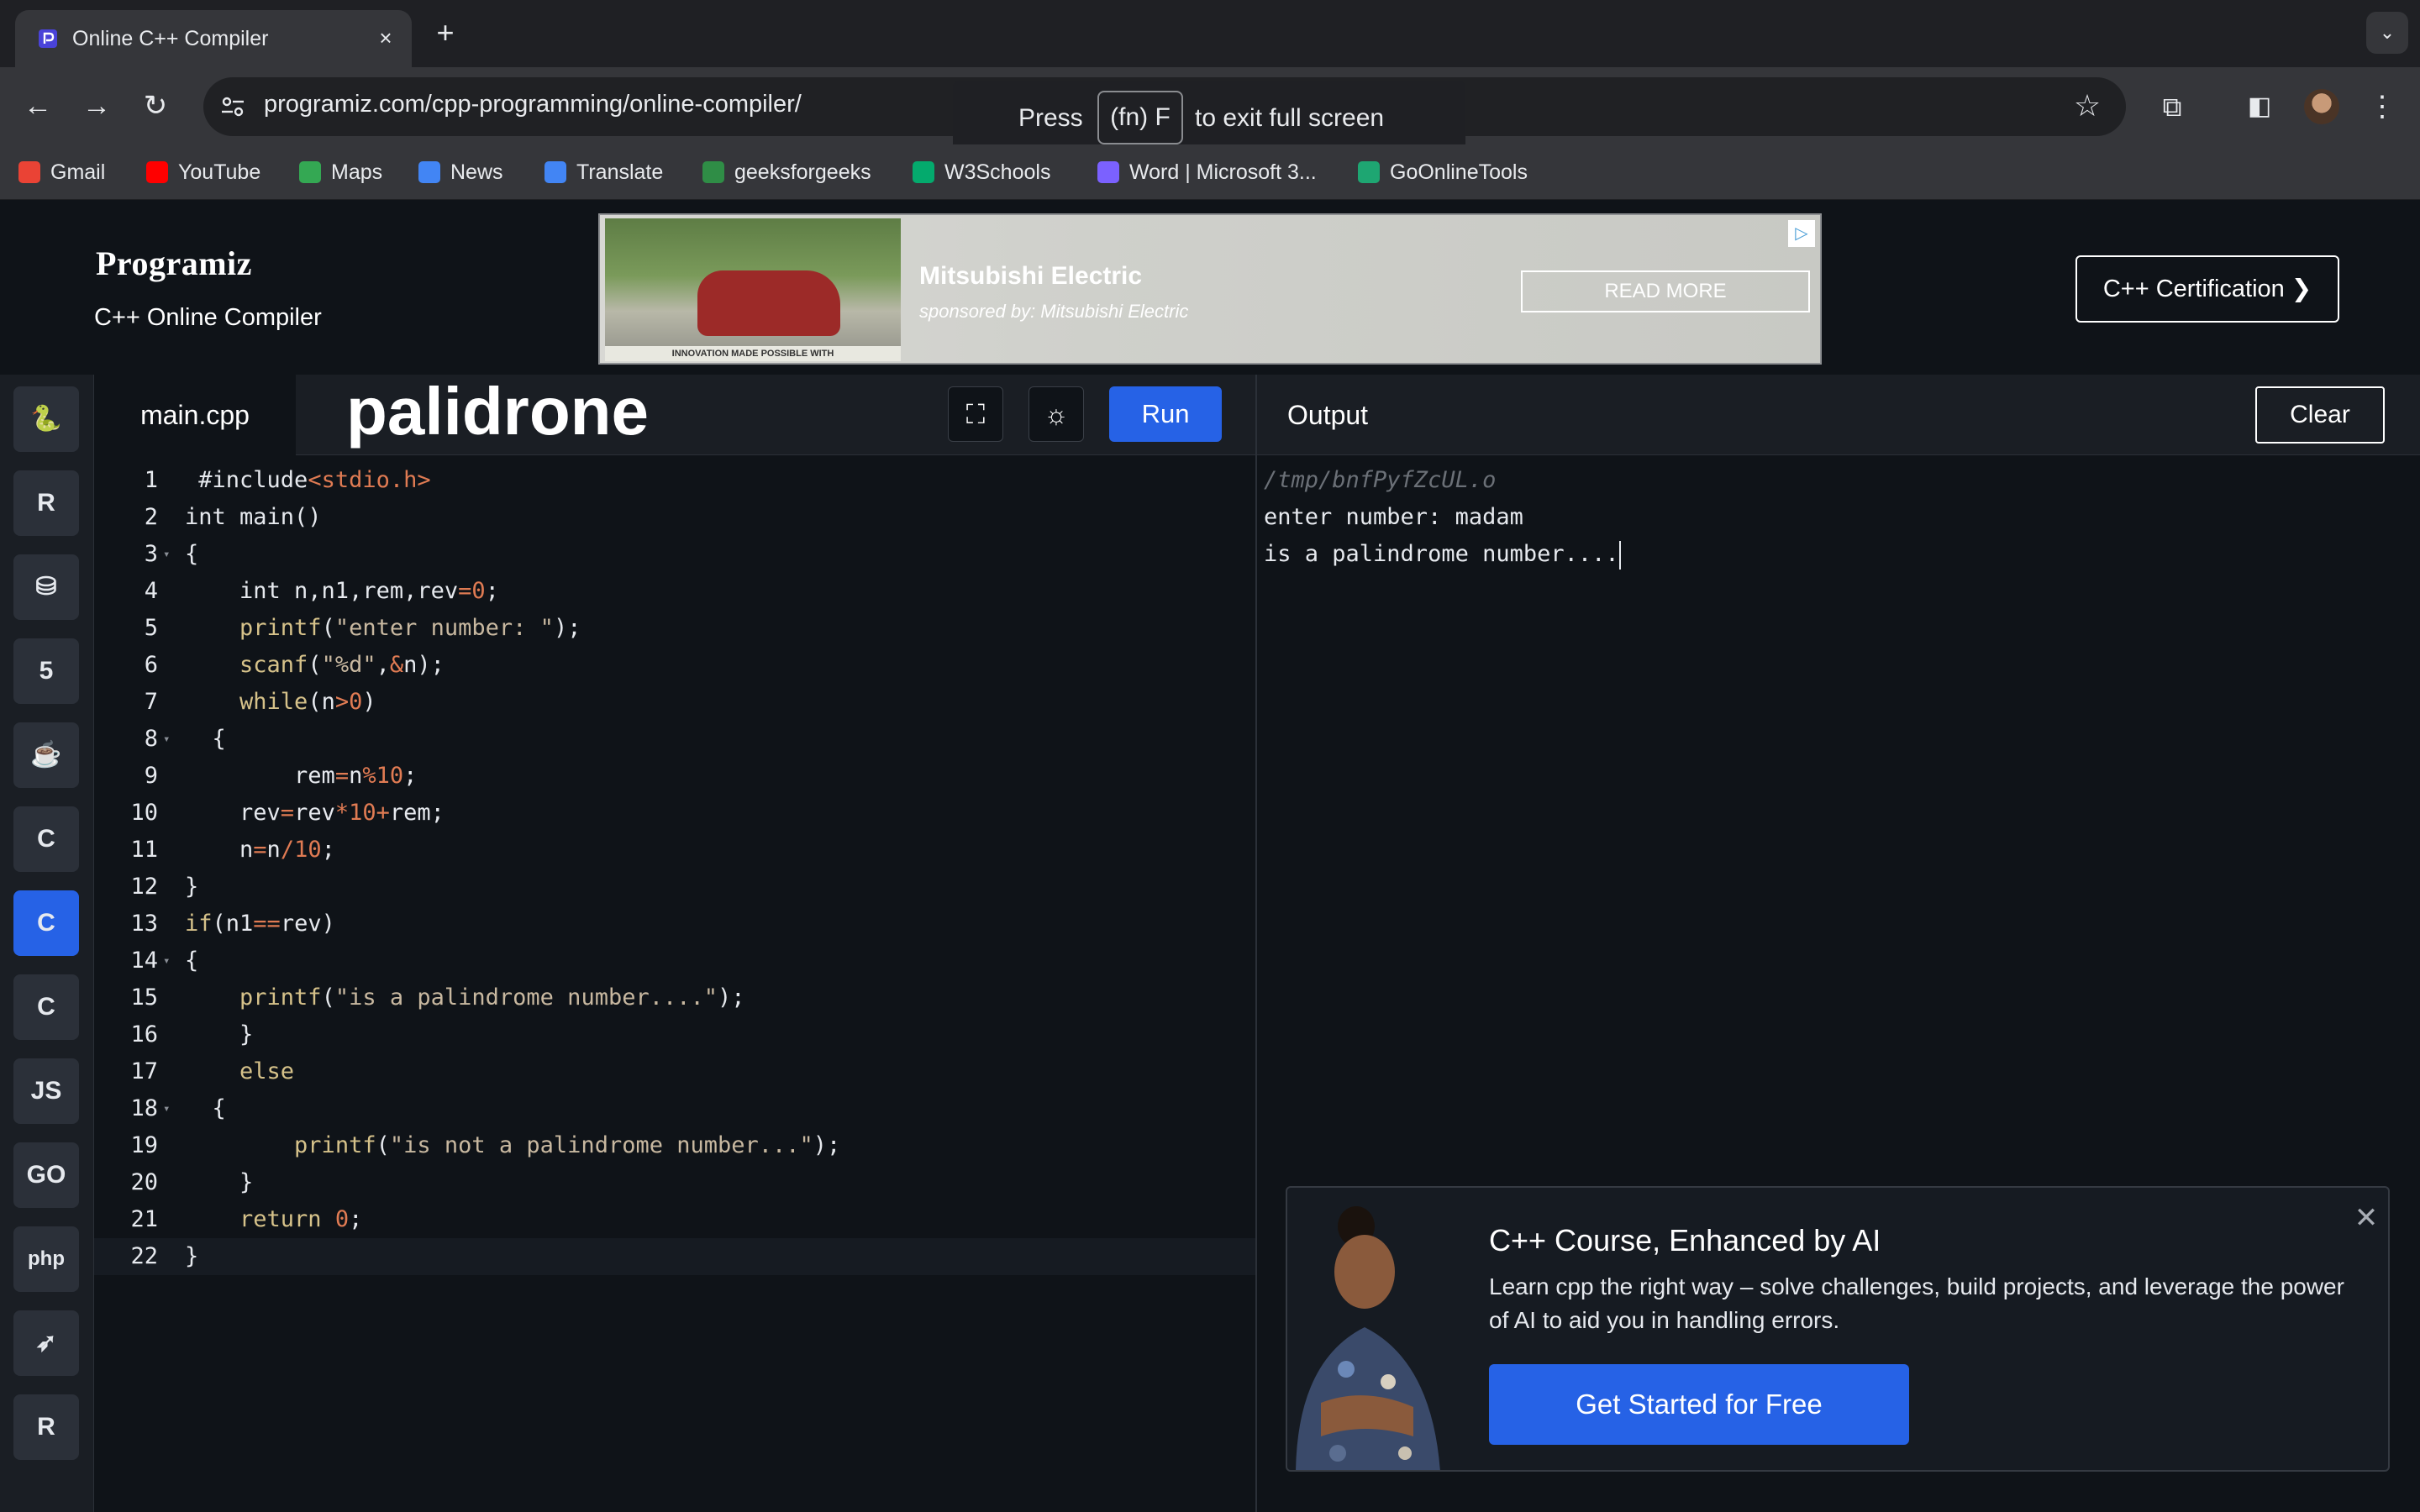  Describe the element at coordinates (675, 776) in the screenshot. I see `code-line: 9 rem=n%10;` at that location.